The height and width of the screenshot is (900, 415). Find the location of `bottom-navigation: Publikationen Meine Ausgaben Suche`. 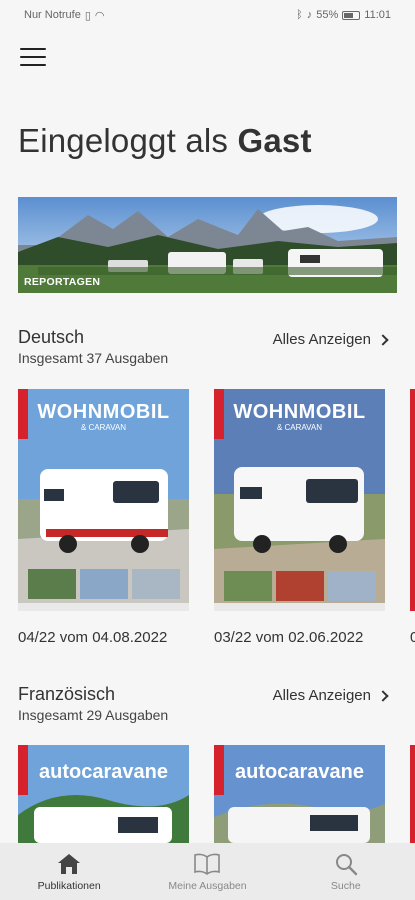

bottom-navigation: Publikationen Meine Ausgaben Suche is located at coordinates (207, 871).